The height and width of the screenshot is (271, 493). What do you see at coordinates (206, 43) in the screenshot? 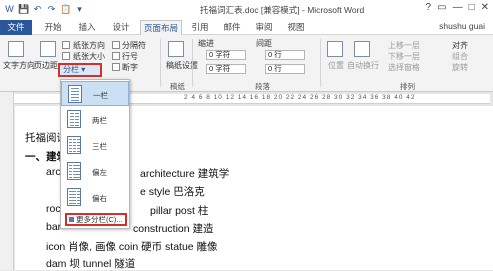
I see `indent-label: 缩进` at bounding box center [206, 43].